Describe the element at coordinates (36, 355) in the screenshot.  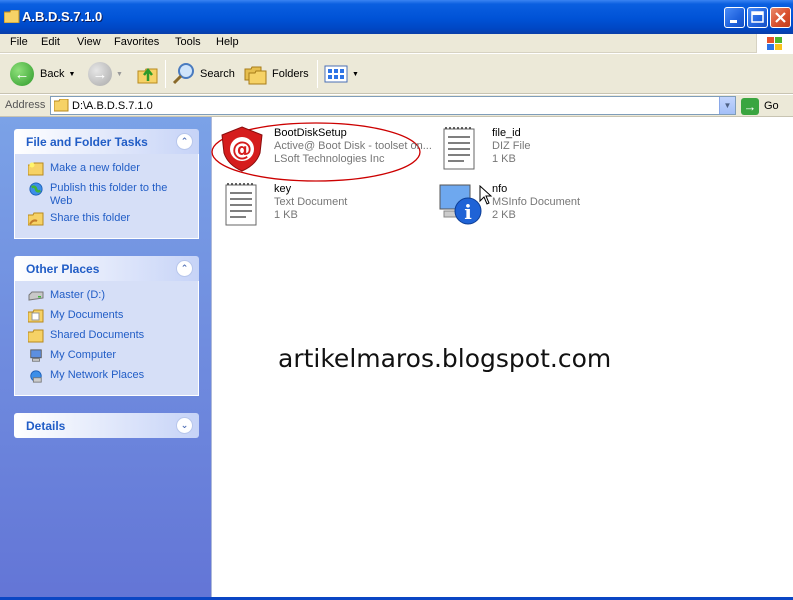
I see `my-computer-icon` at that location.